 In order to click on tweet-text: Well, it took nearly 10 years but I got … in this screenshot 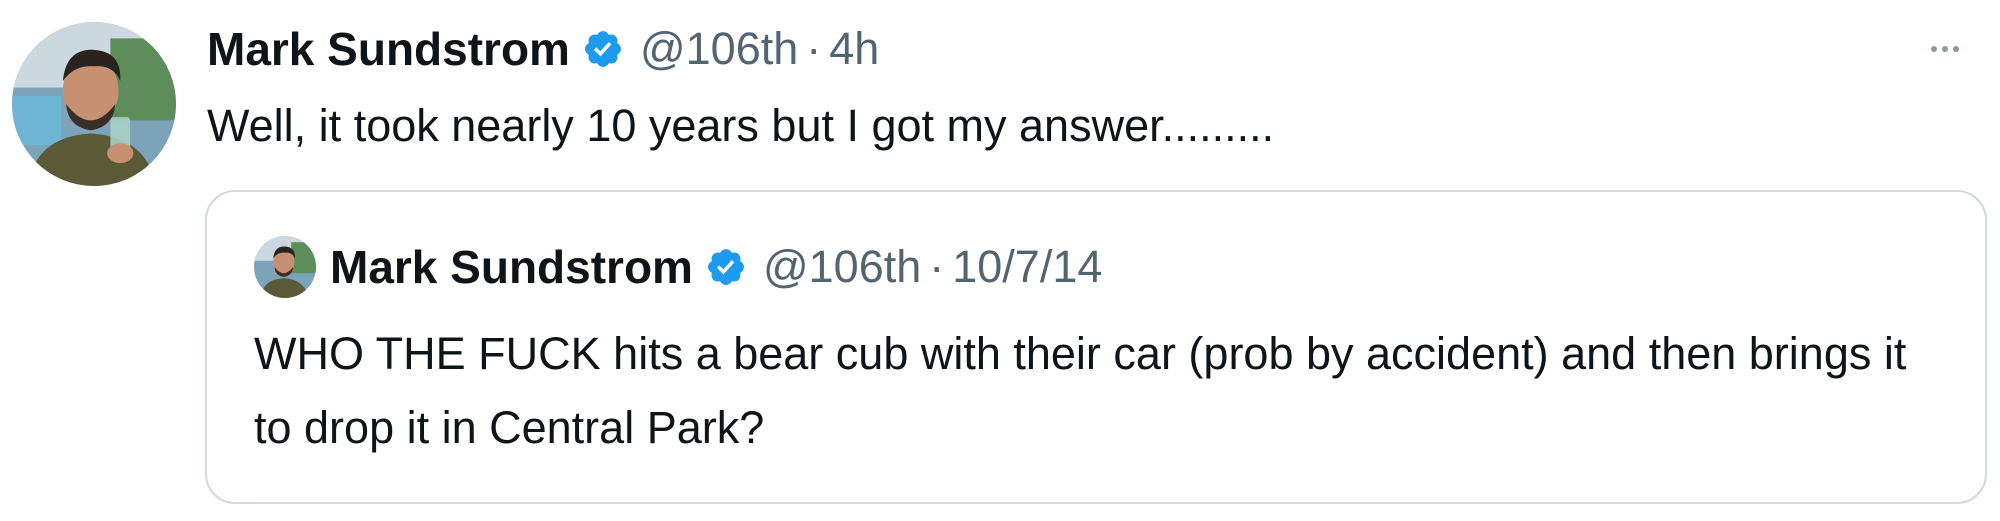, I will do `click(741, 125)`.